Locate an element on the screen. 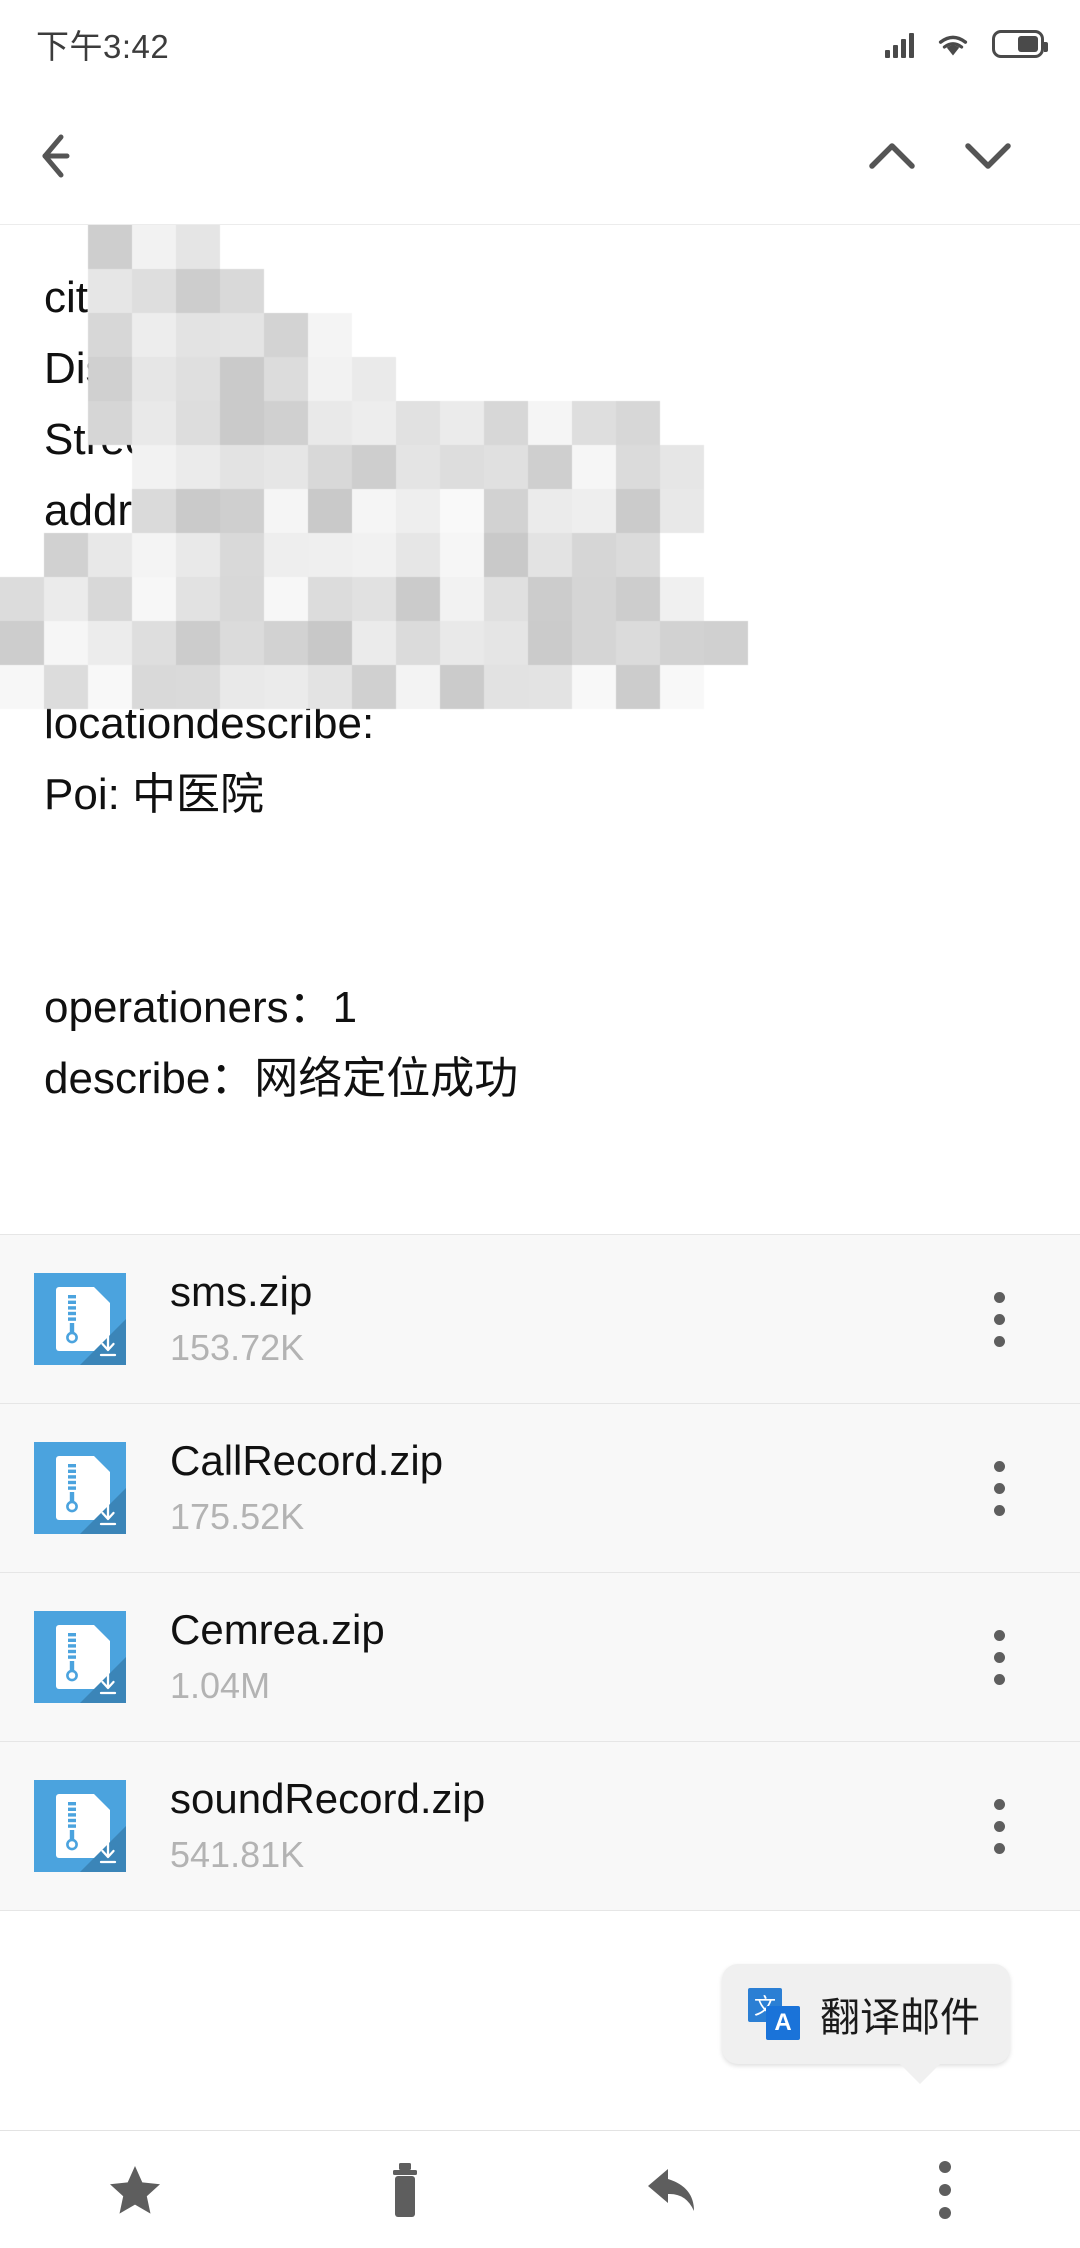 The image size is (1080, 2248). bottom-toolbar is located at coordinates (540, 2189).